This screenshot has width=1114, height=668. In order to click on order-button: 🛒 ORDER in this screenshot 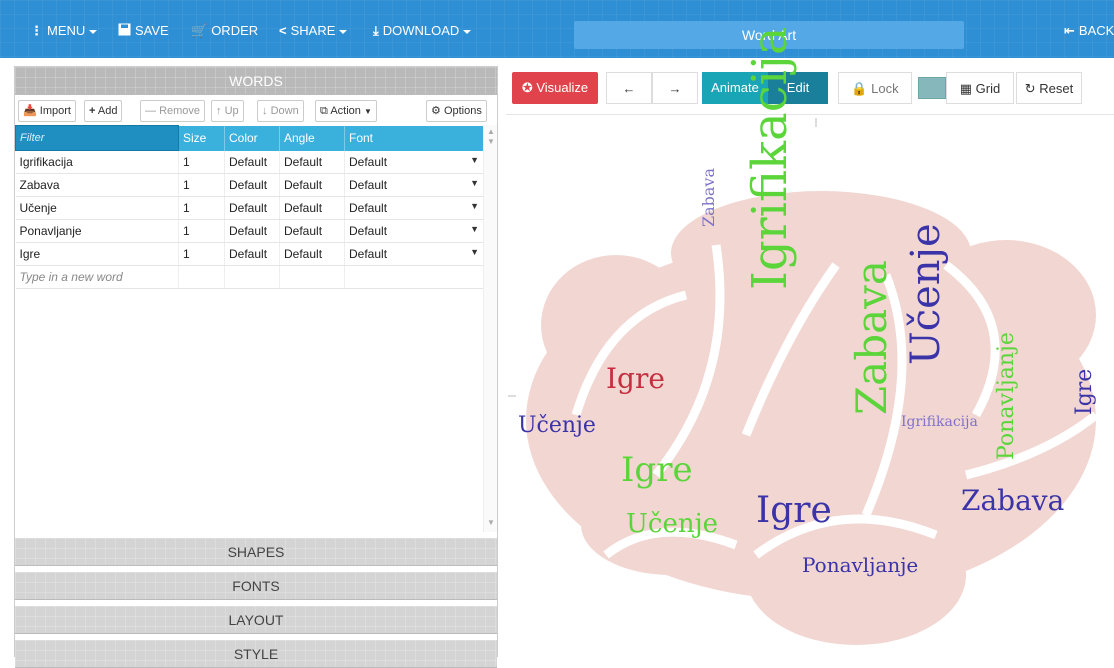, I will do `click(224, 29)`.